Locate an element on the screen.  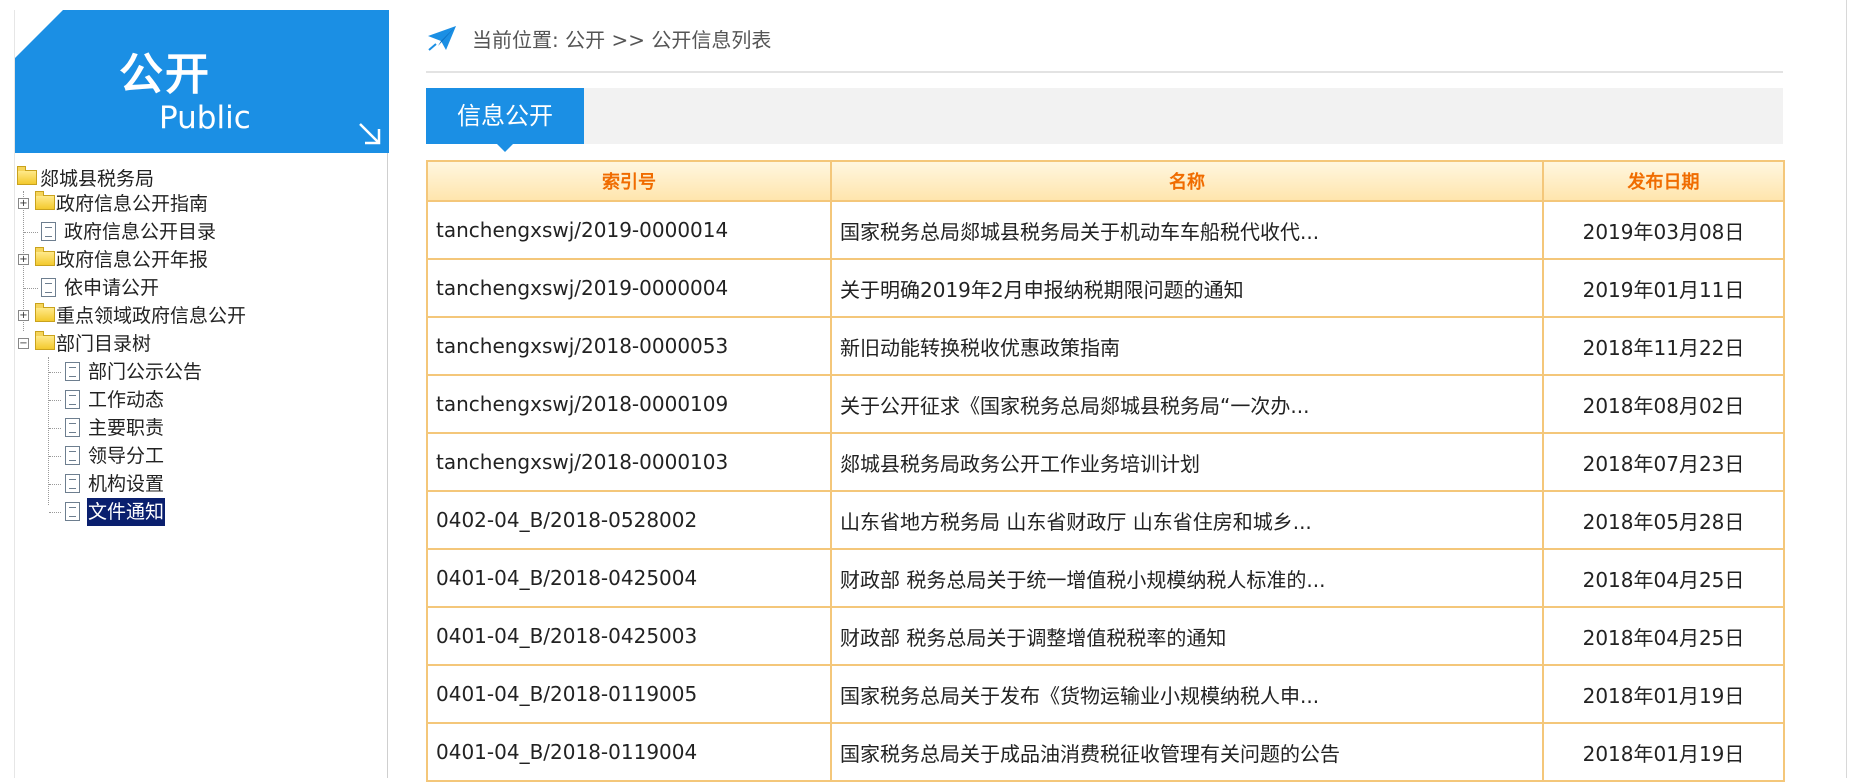
index-cell: tanchengxswj/2018-0000103 is located at coordinates (629, 462).